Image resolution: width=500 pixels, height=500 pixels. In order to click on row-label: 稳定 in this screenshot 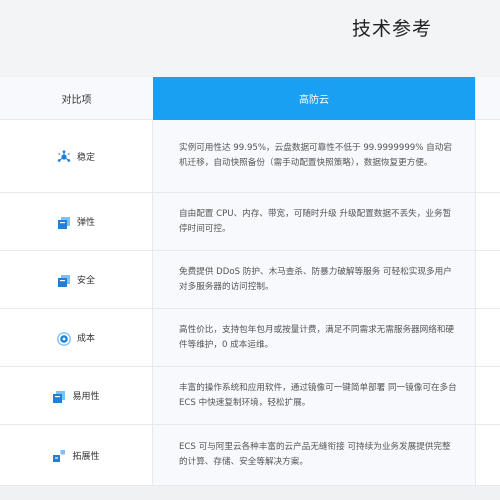, I will do `click(85, 157)`.